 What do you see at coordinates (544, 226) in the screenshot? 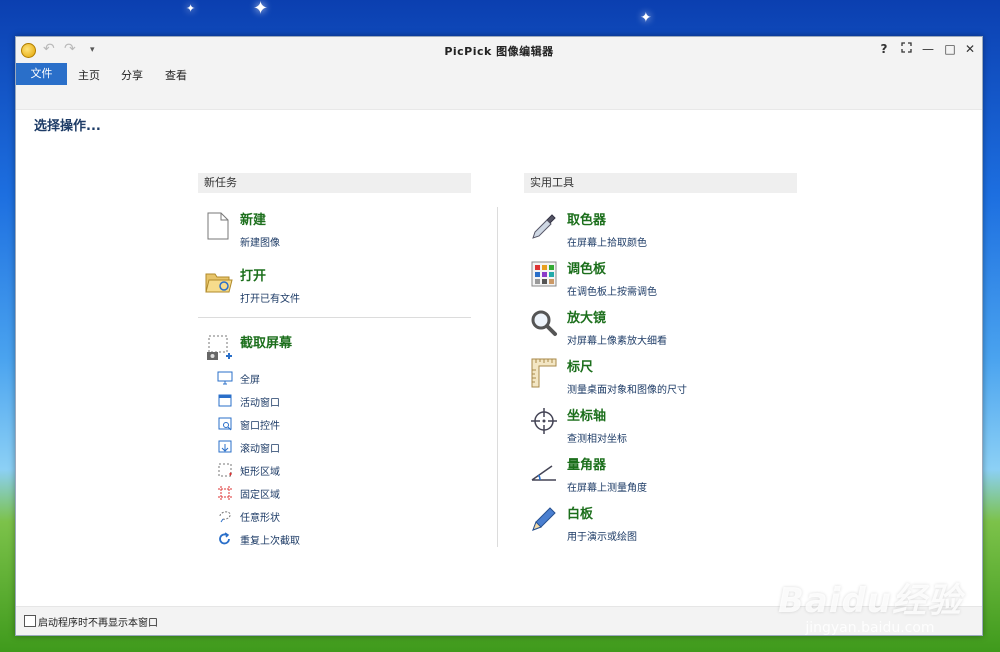
I see `eyedropper-icon` at bounding box center [544, 226].